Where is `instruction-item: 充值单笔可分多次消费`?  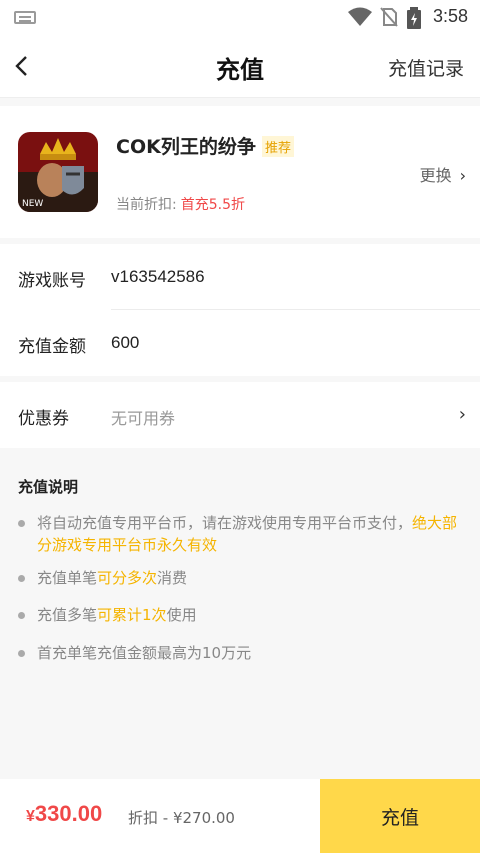 instruction-item: 充值单笔可分多次消费 is located at coordinates (238, 578).